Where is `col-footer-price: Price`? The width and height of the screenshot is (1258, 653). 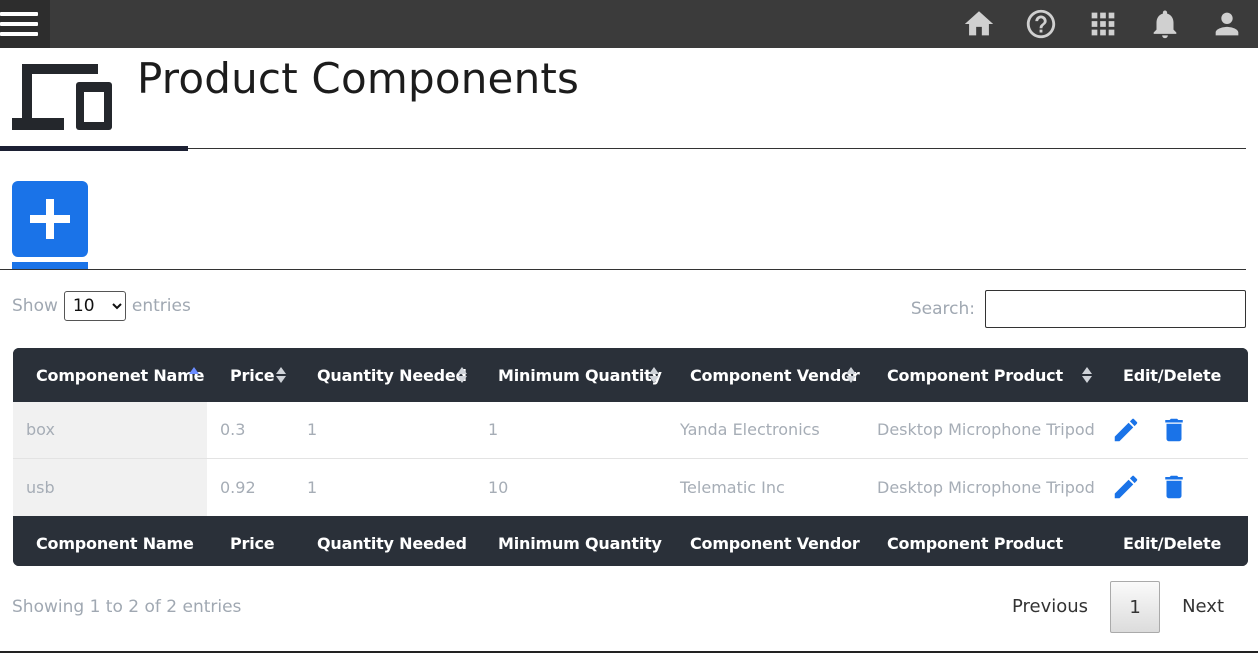
col-footer-price: Price is located at coordinates (252, 543).